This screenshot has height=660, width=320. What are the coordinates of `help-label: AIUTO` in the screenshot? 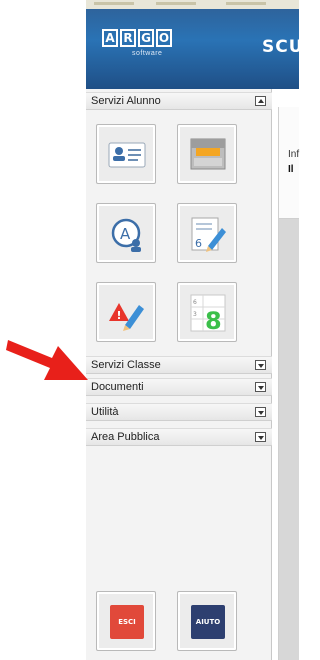 It's located at (208, 622).